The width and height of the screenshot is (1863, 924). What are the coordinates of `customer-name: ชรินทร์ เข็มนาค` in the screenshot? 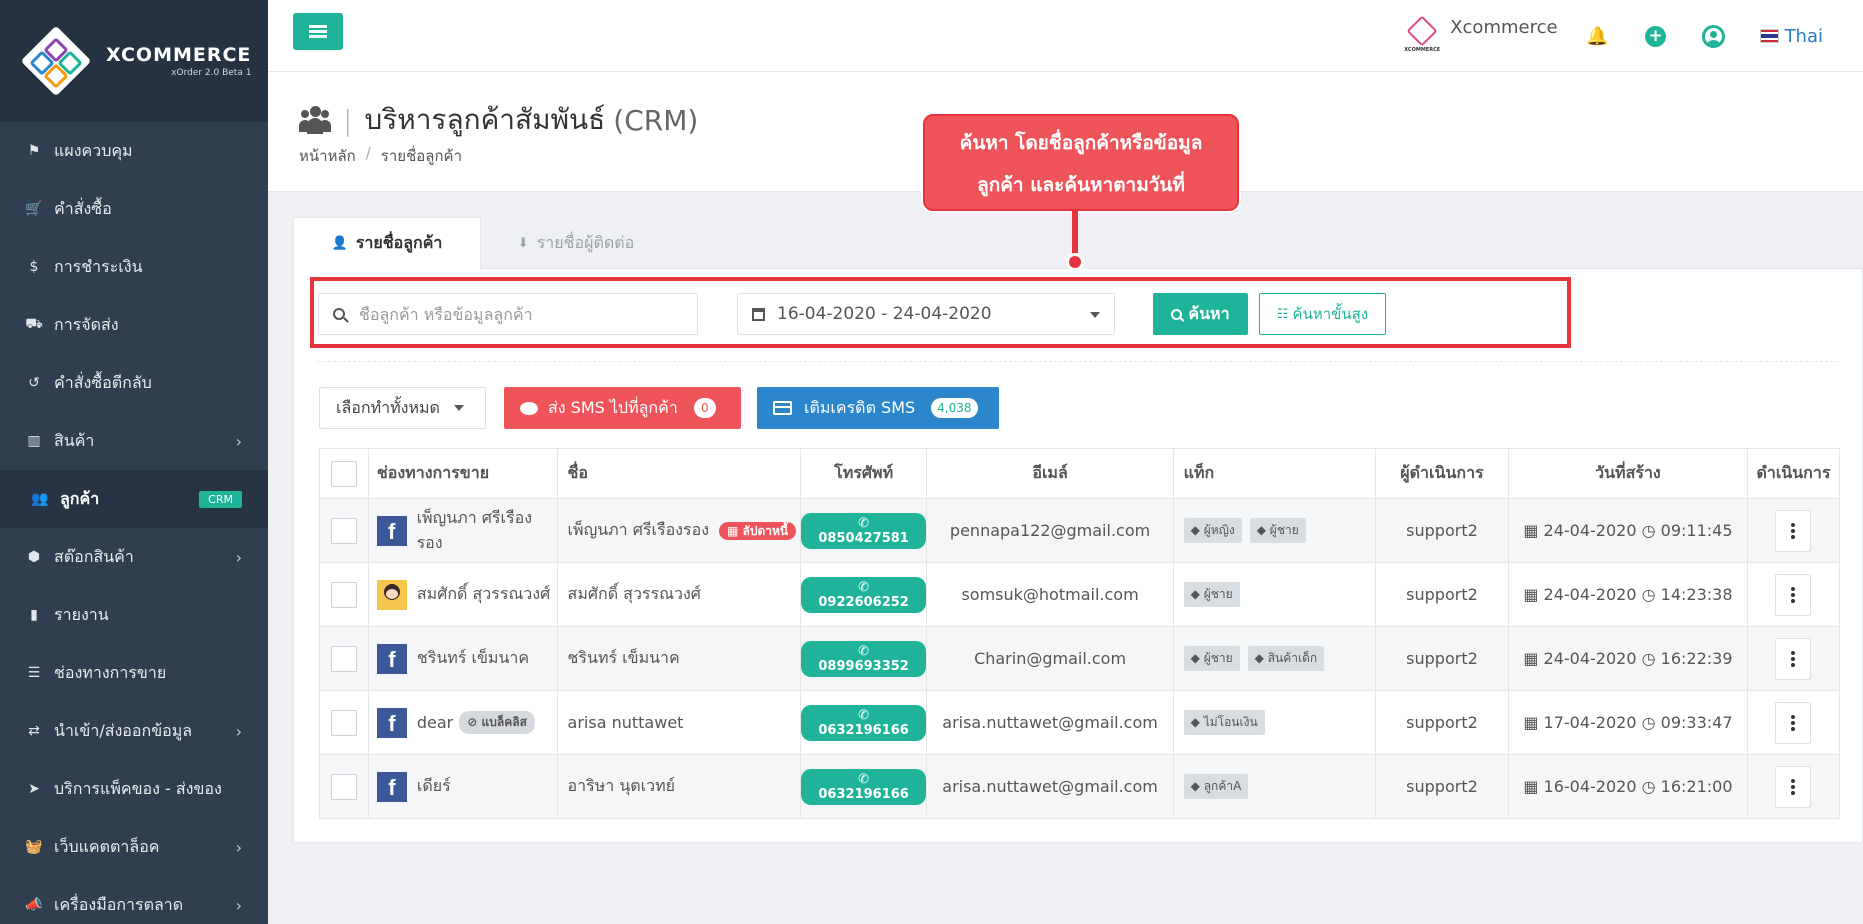 It's located at (624, 657).